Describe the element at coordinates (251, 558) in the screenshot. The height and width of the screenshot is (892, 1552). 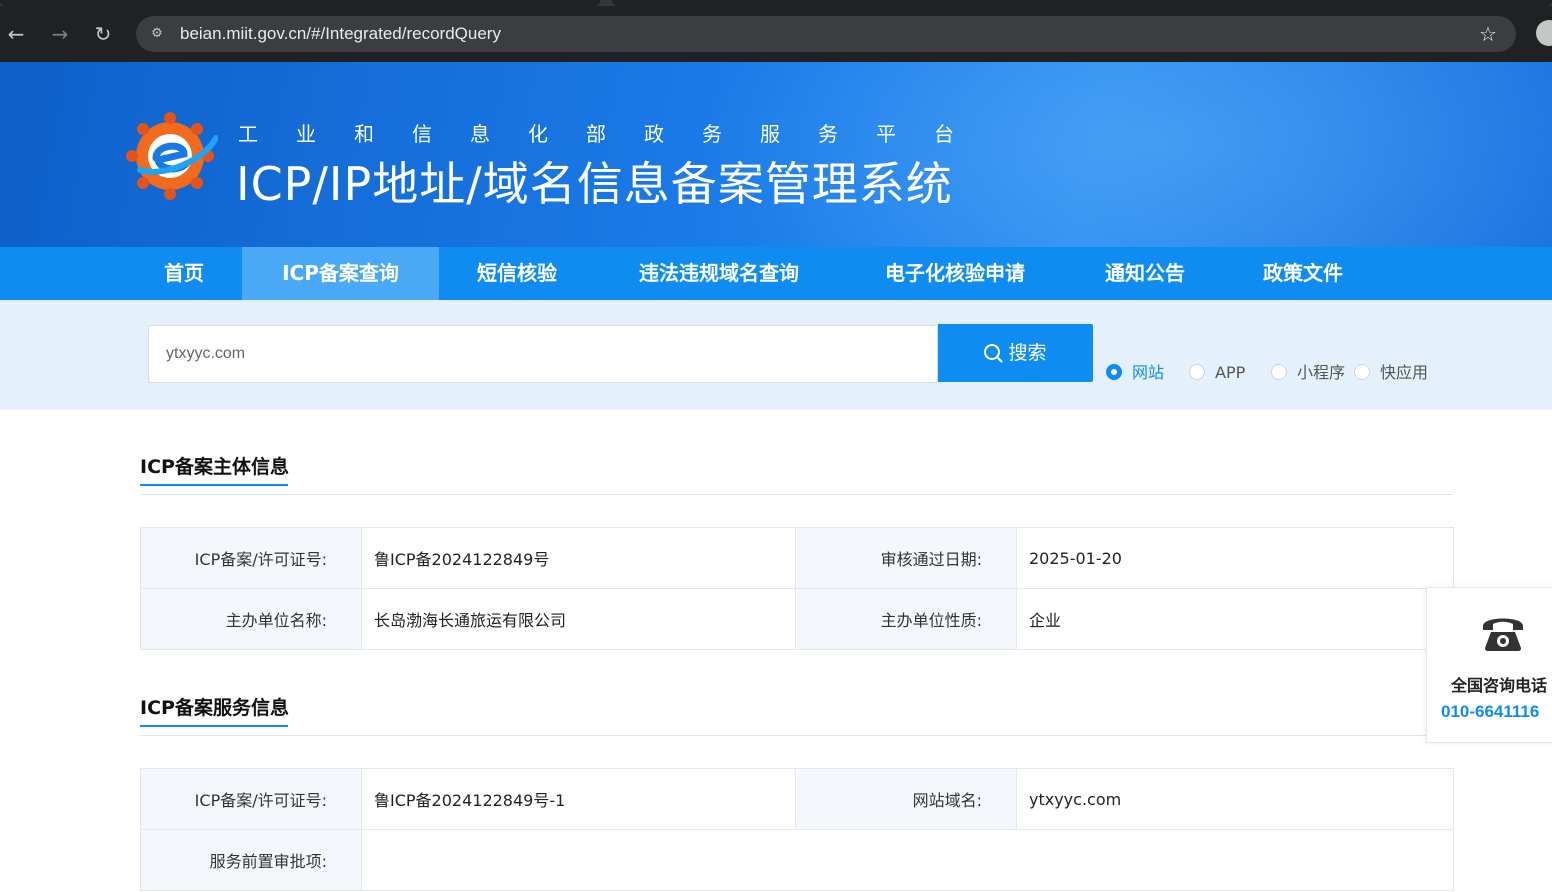
I see `label-license-number: ICP备案/许可证号:` at that location.